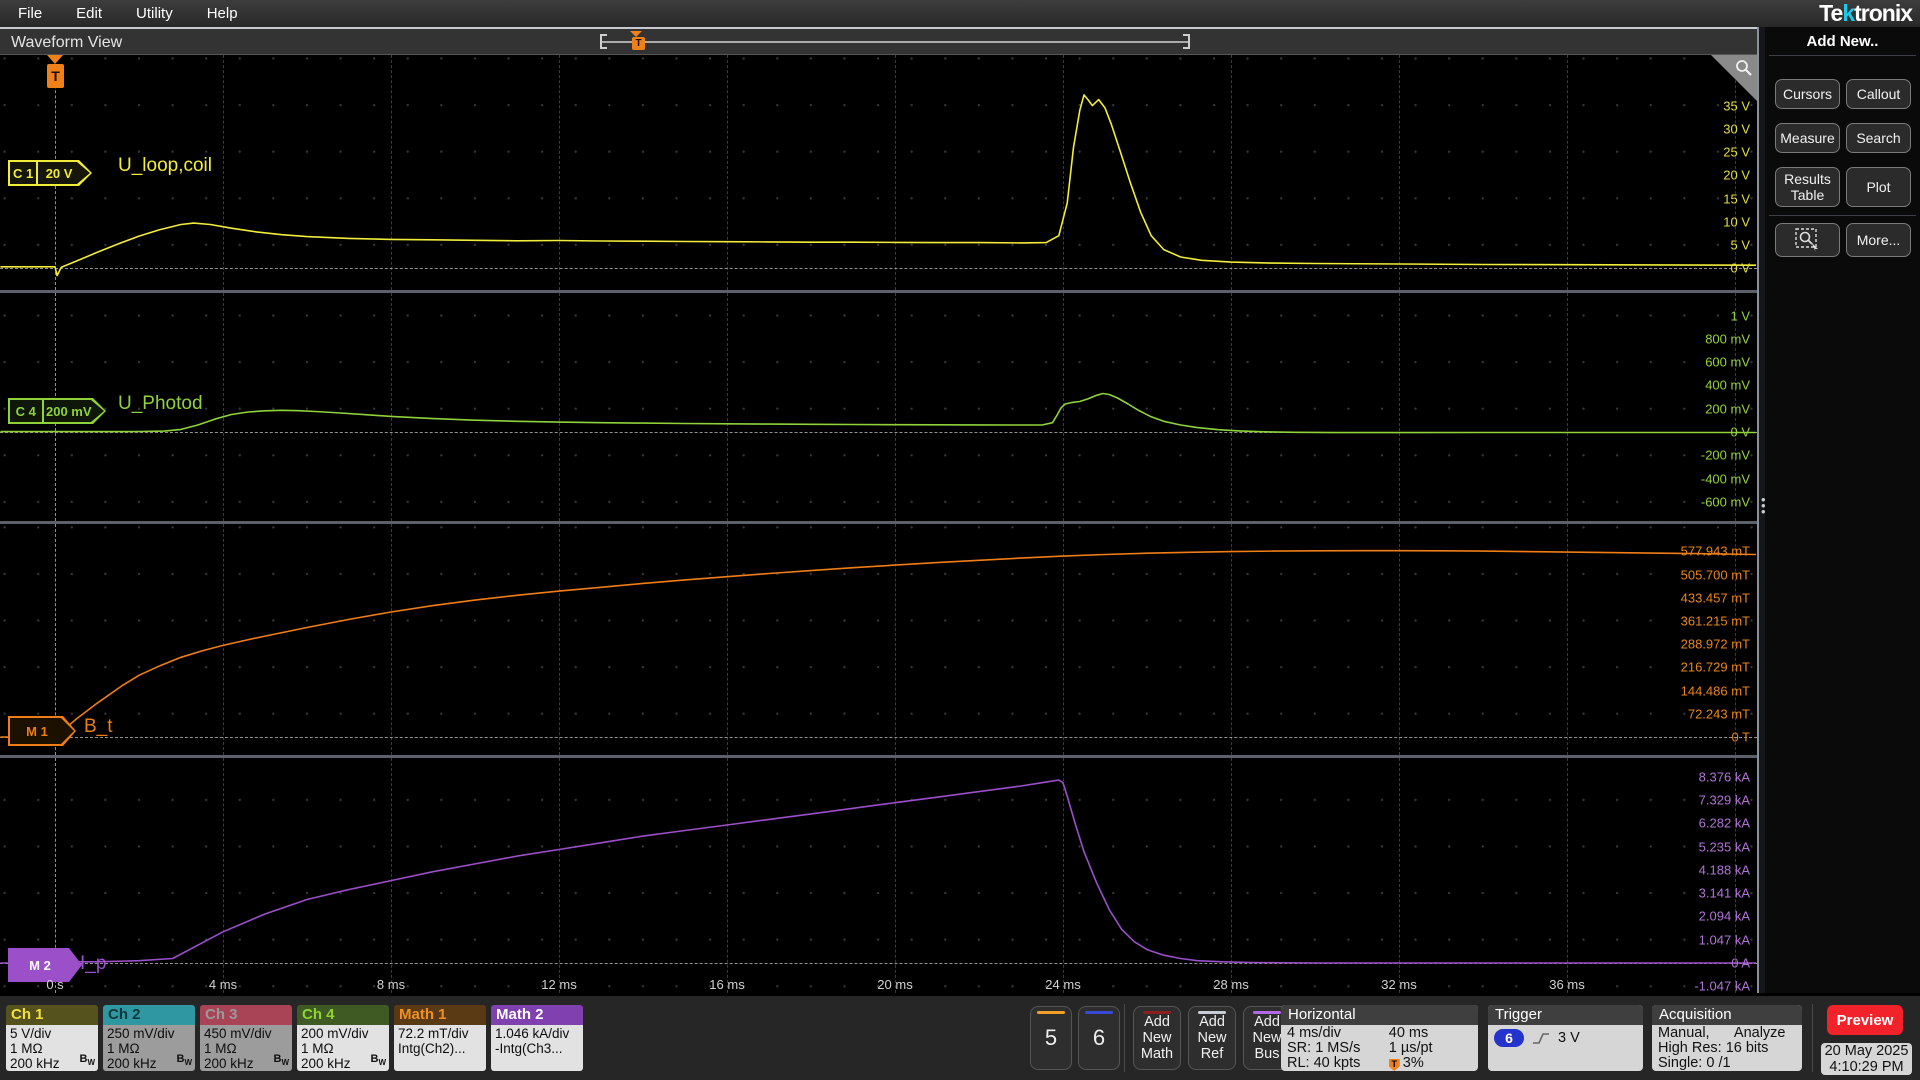 The width and height of the screenshot is (1920, 1080). I want to click on channel-settings-row: 450 mV/div, so click(238, 1033).